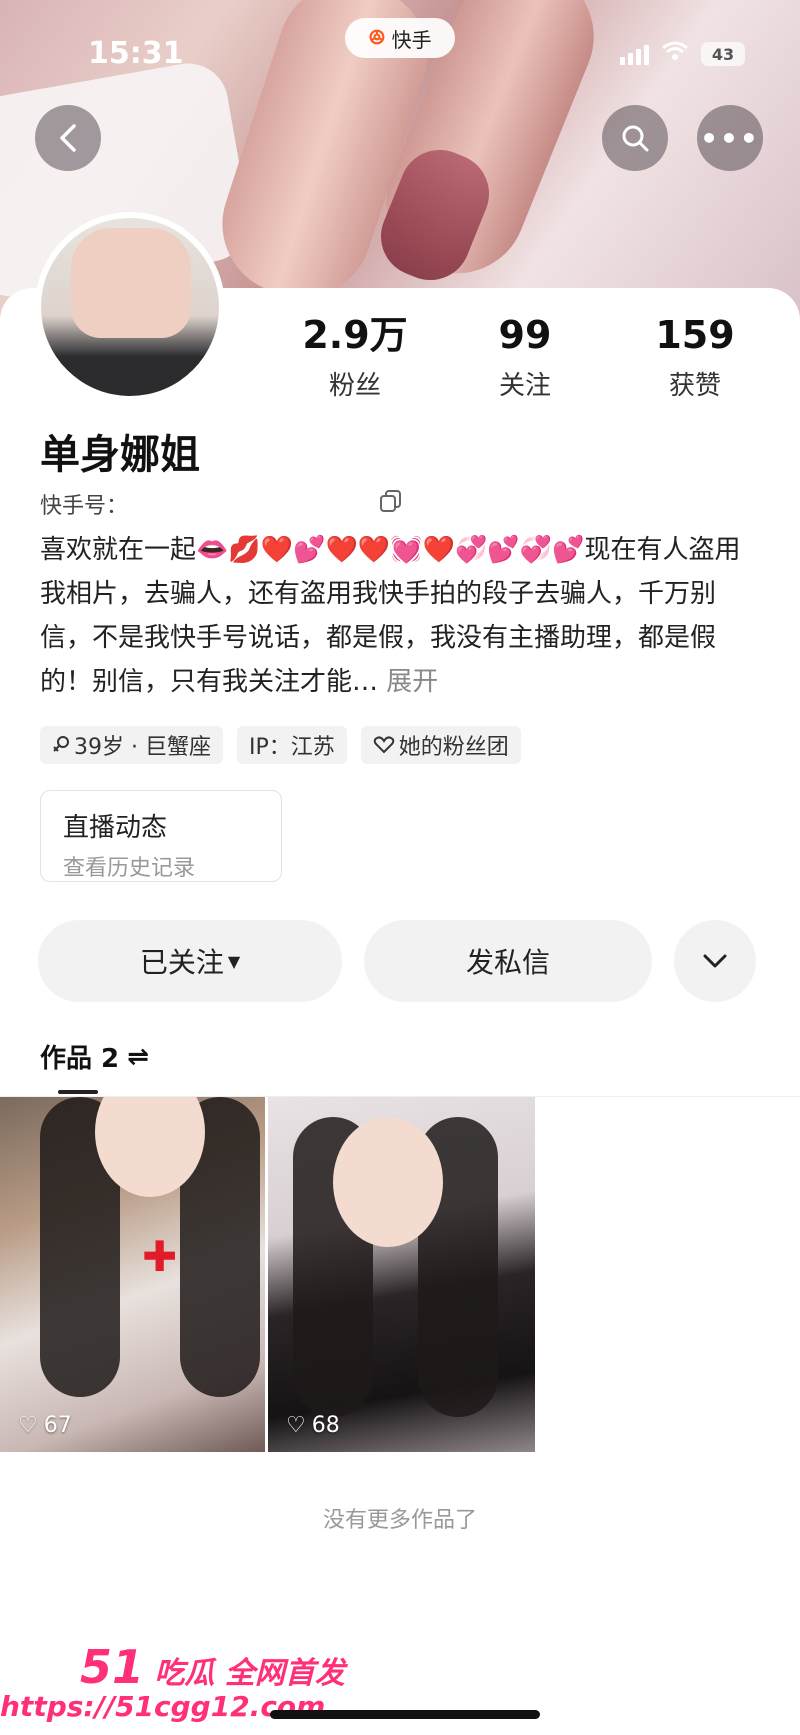  What do you see at coordinates (249, 1673) in the screenshot?
I see `watermark-text: 吃瓜 全网首发` at bounding box center [249, 1673].